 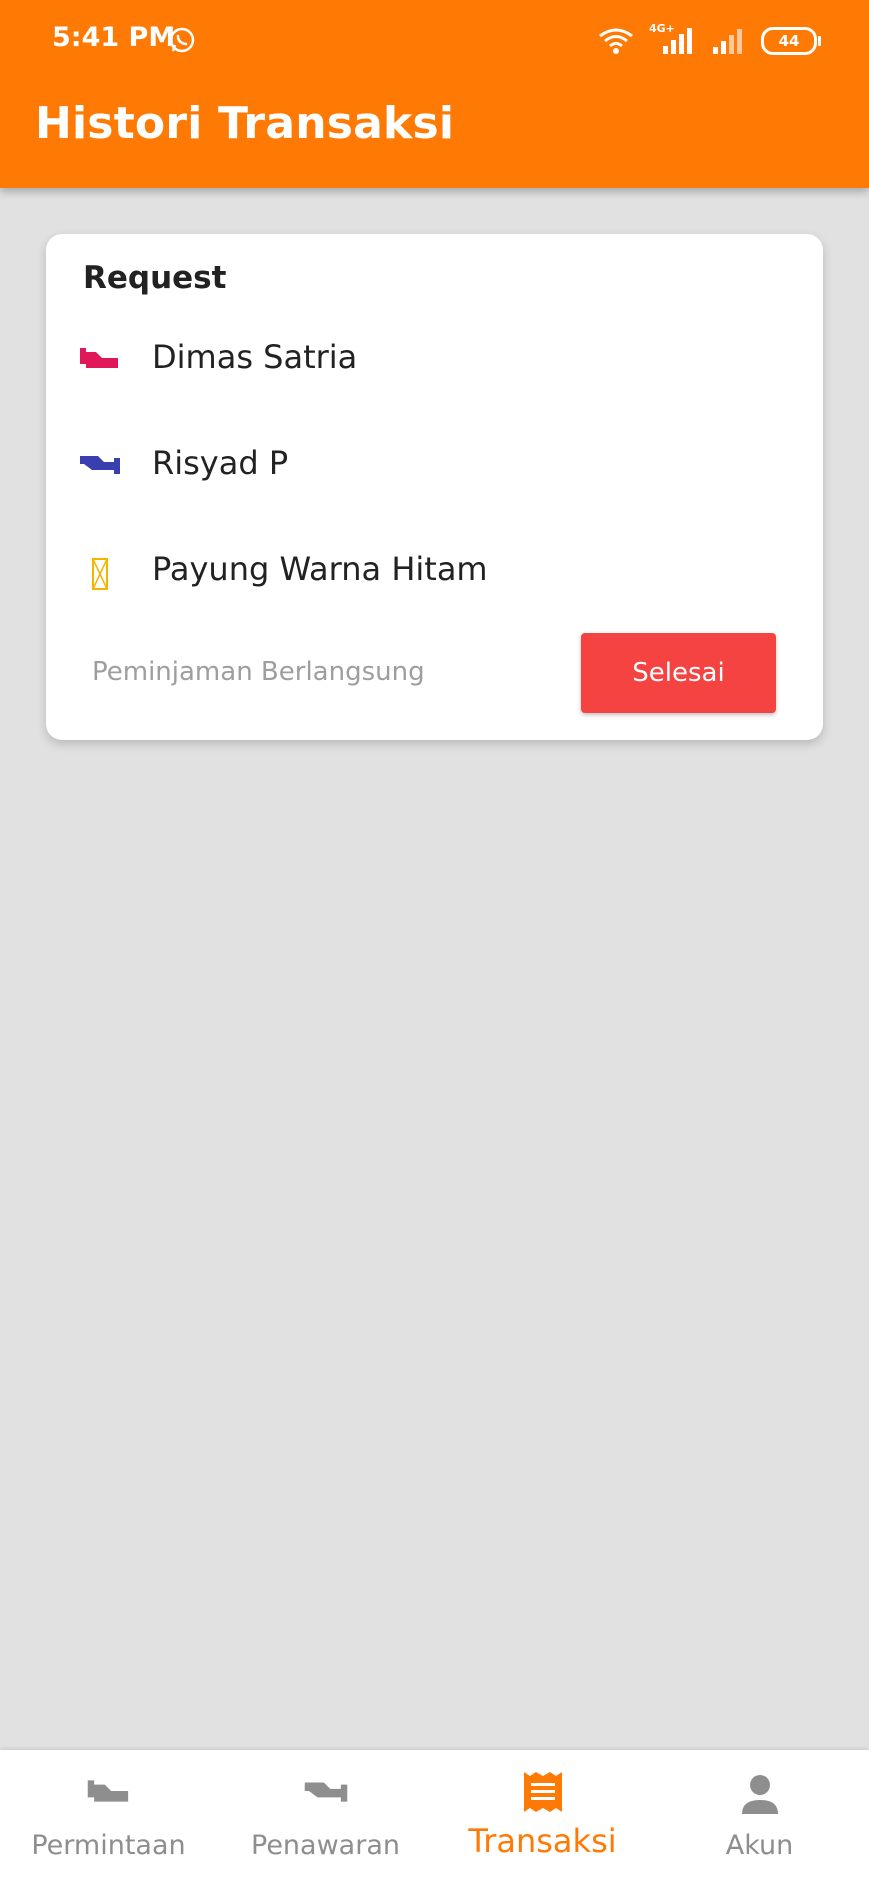 What do you see at coordinates (434, 464) in the screenshot?
I see `offerer-row: Risyad P` at bounding box center [434, 464].